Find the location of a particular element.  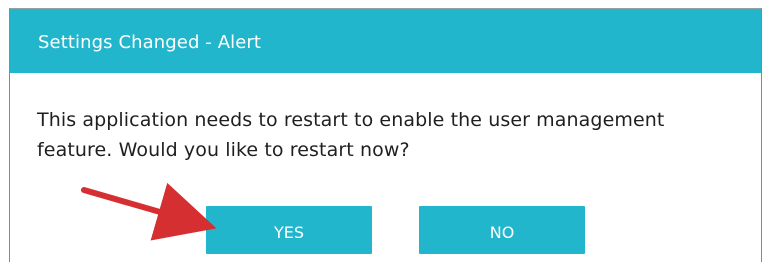

dialog-title: Settings Changed - Alert is located at coordinates (150, 42).